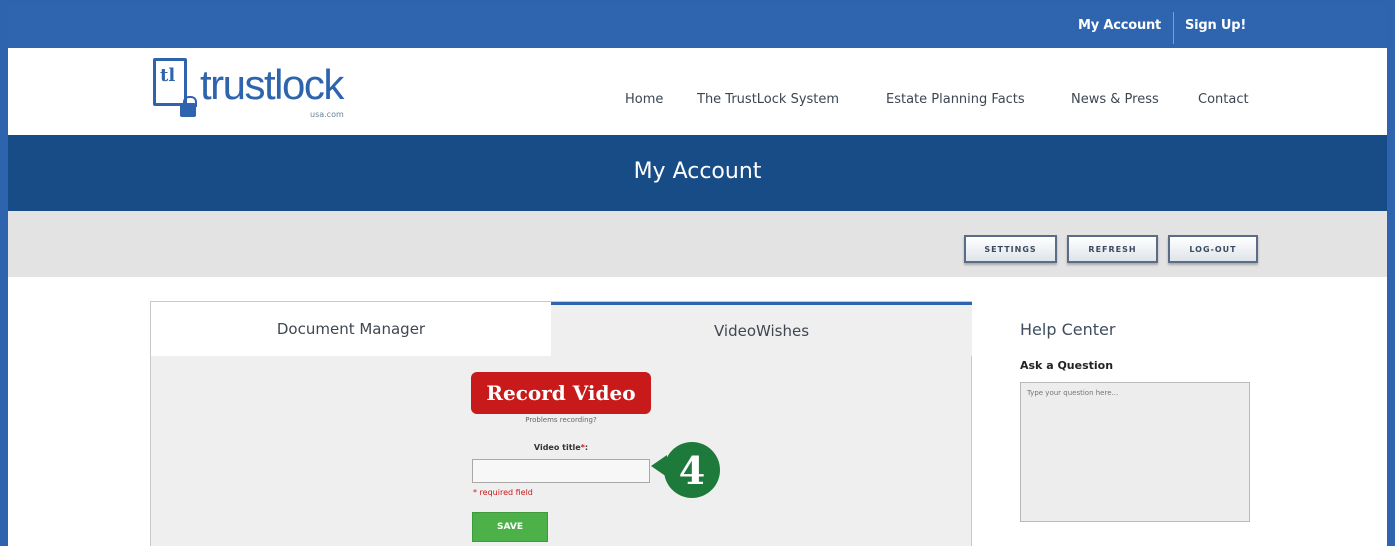  Describe the element at coordinates (1010, 249) in the screenshot. I see `settings-button: SETTINGS` at that location.